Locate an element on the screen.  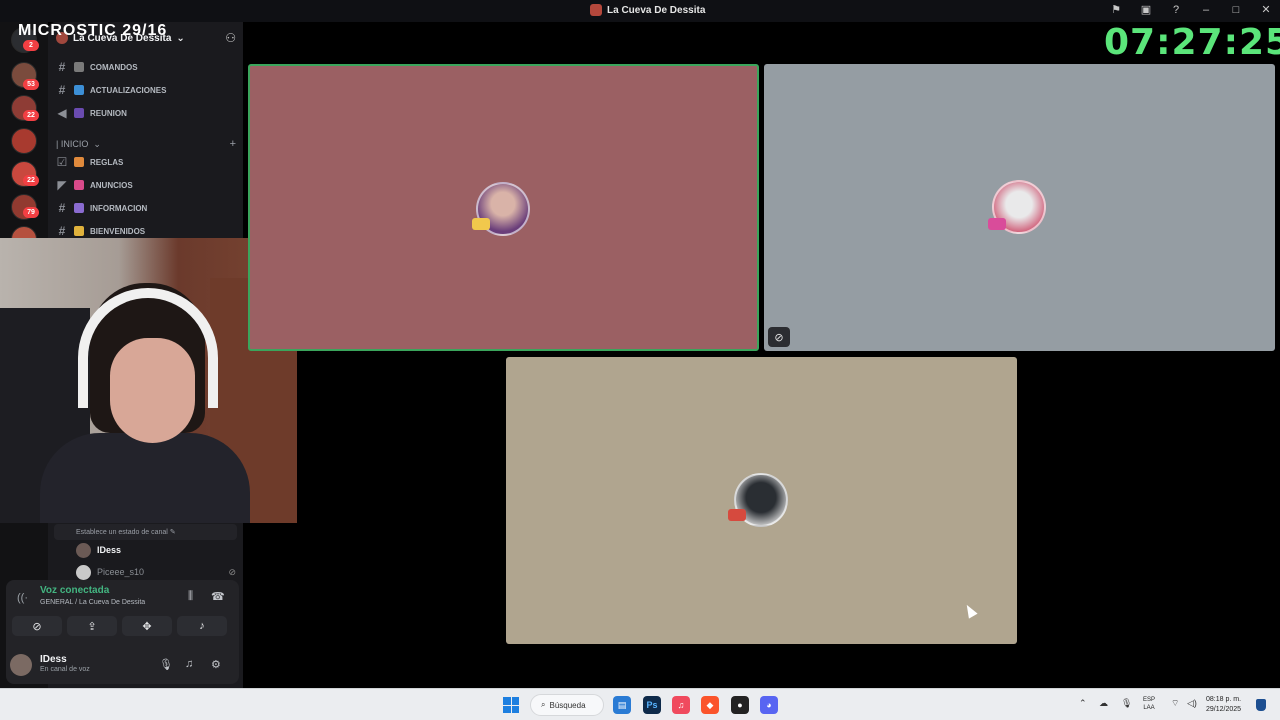
channel-comandos: # COMANDOS is located at coordinates (146, 67).